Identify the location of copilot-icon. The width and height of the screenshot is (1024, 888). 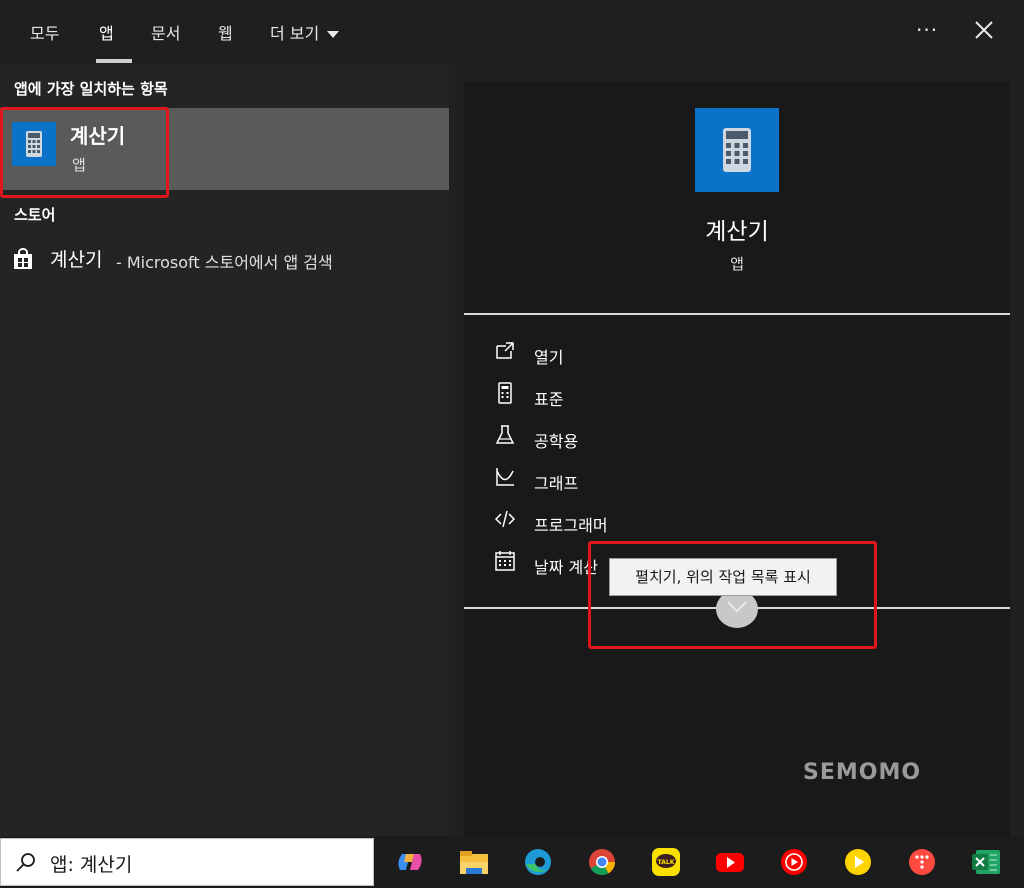
(410, 862).